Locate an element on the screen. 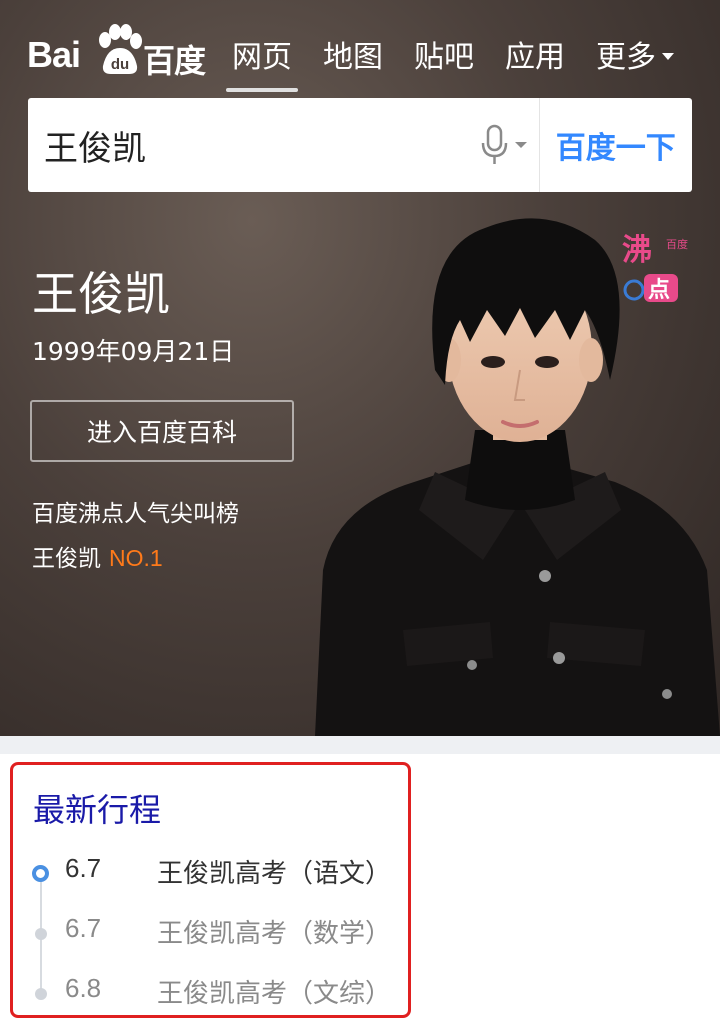 The height and width of the screenshot is (1033, 720). schedule-event: 王俊凯高考（文综） is located at coordinates (274, 994).